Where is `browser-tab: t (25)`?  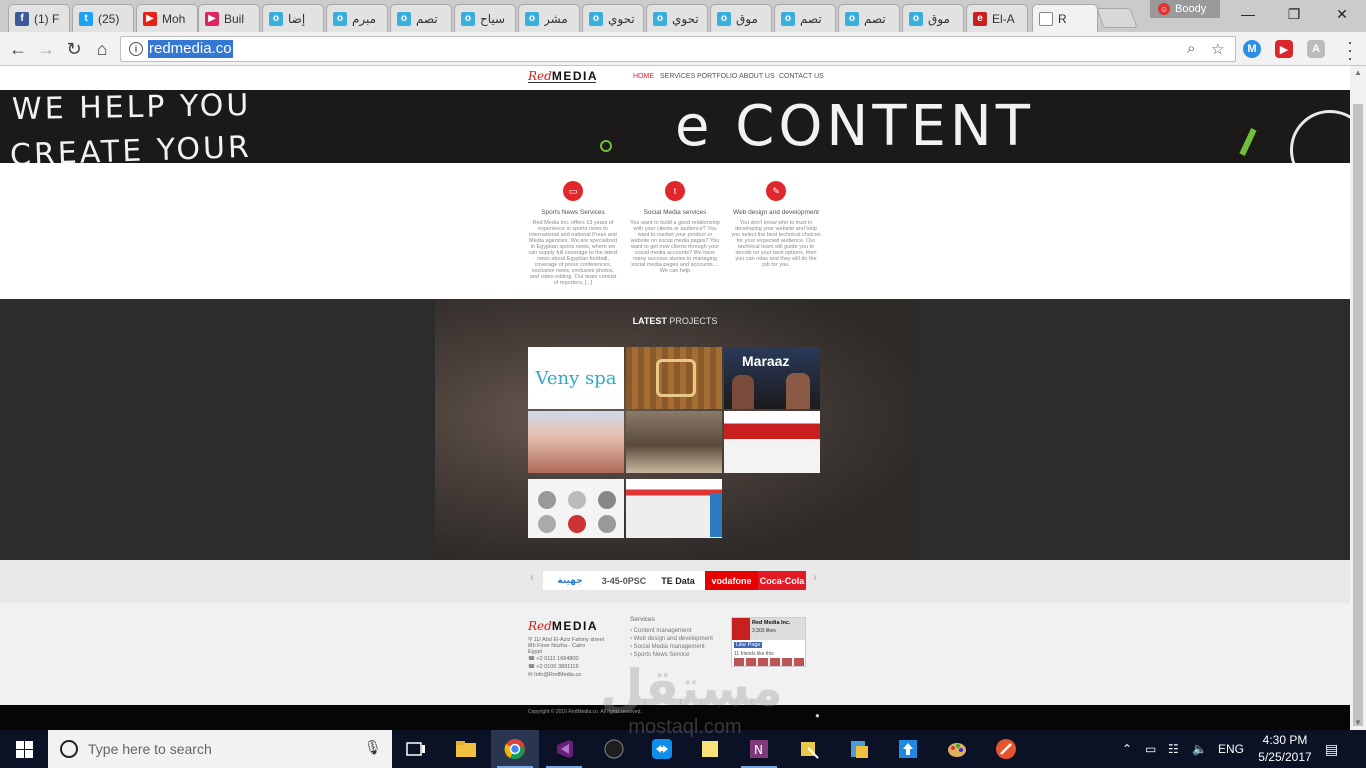 browser-tab: t (25) is located at coordinates (103, 18).